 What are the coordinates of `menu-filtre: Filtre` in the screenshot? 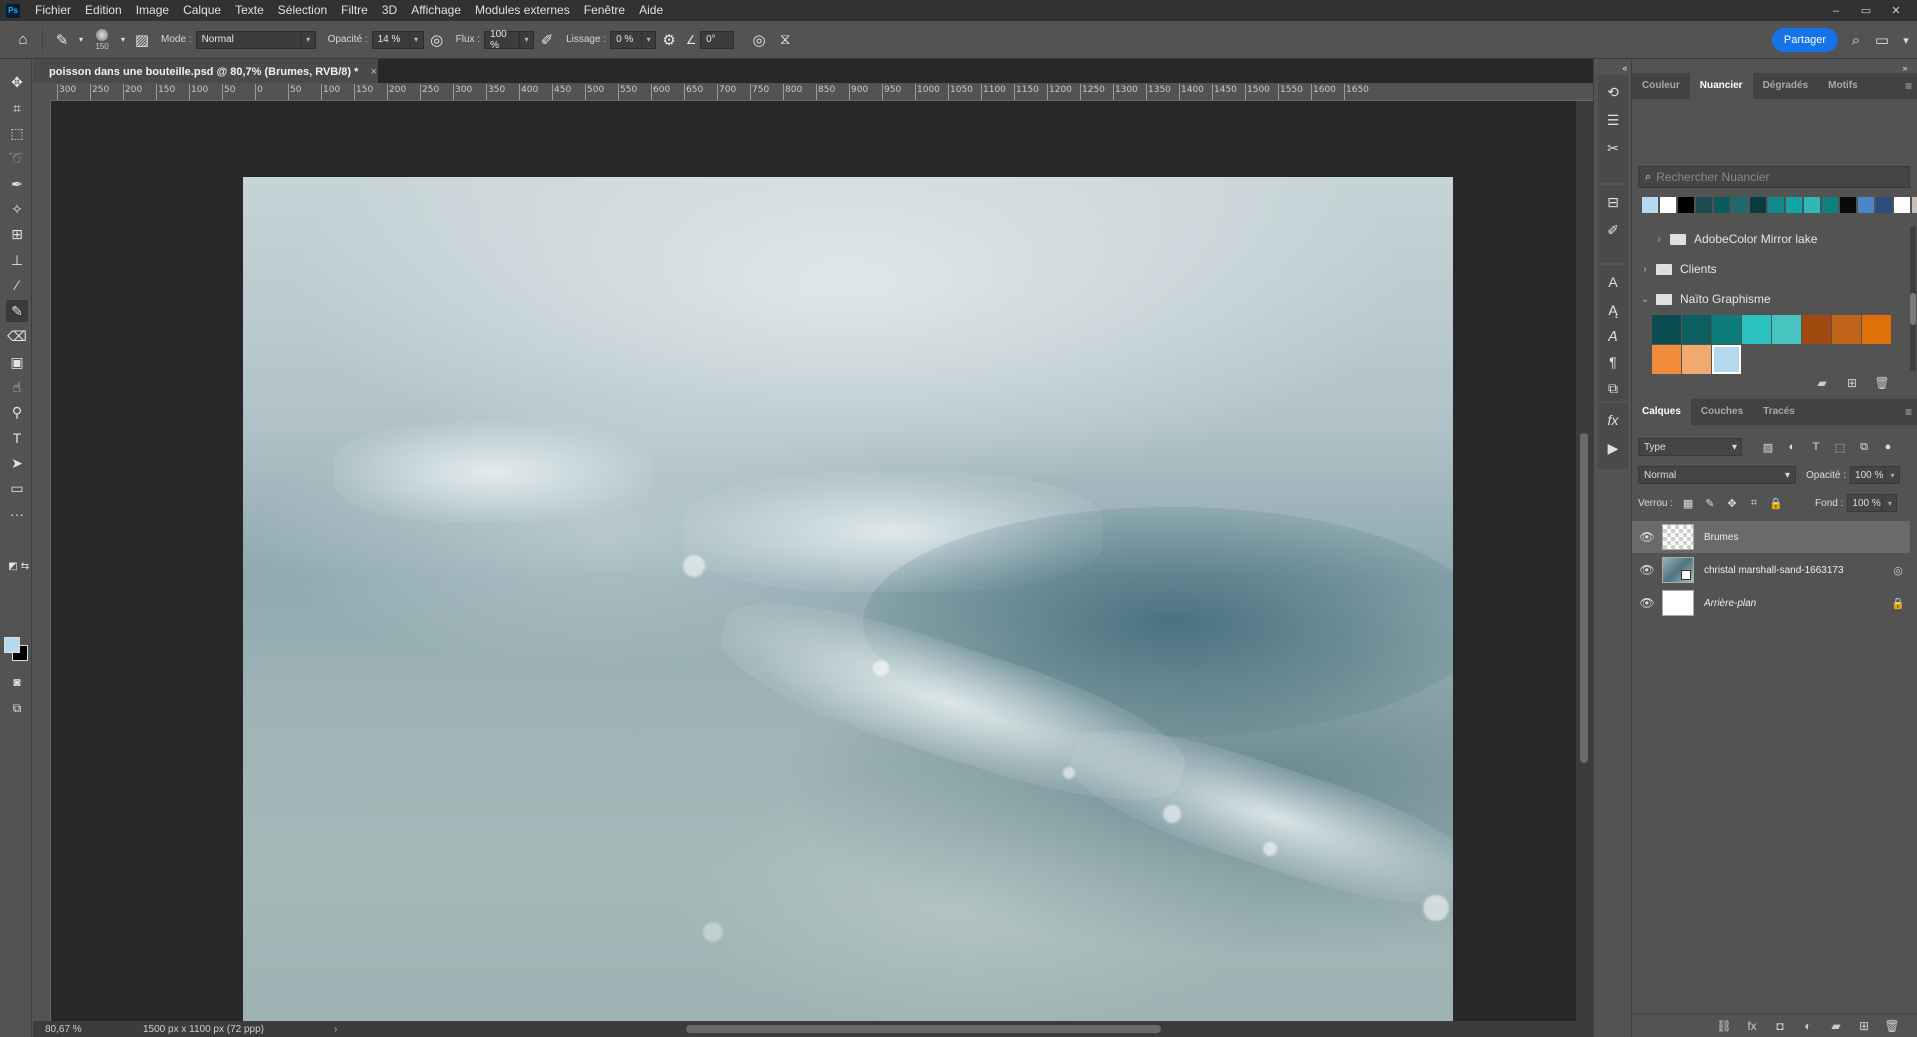 It's located at (354, 10).